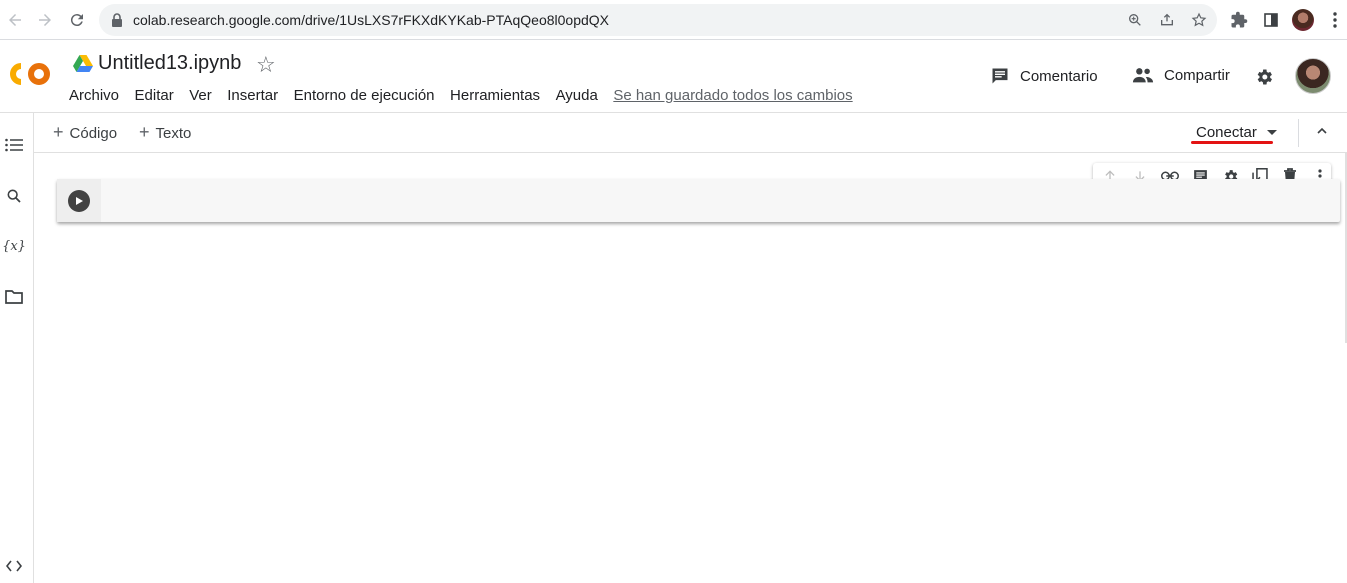  What do you see at coordinates (1059, 76) in the screenshot?
I see `comment-label: Comentario` at bounding box center [1059, 76].